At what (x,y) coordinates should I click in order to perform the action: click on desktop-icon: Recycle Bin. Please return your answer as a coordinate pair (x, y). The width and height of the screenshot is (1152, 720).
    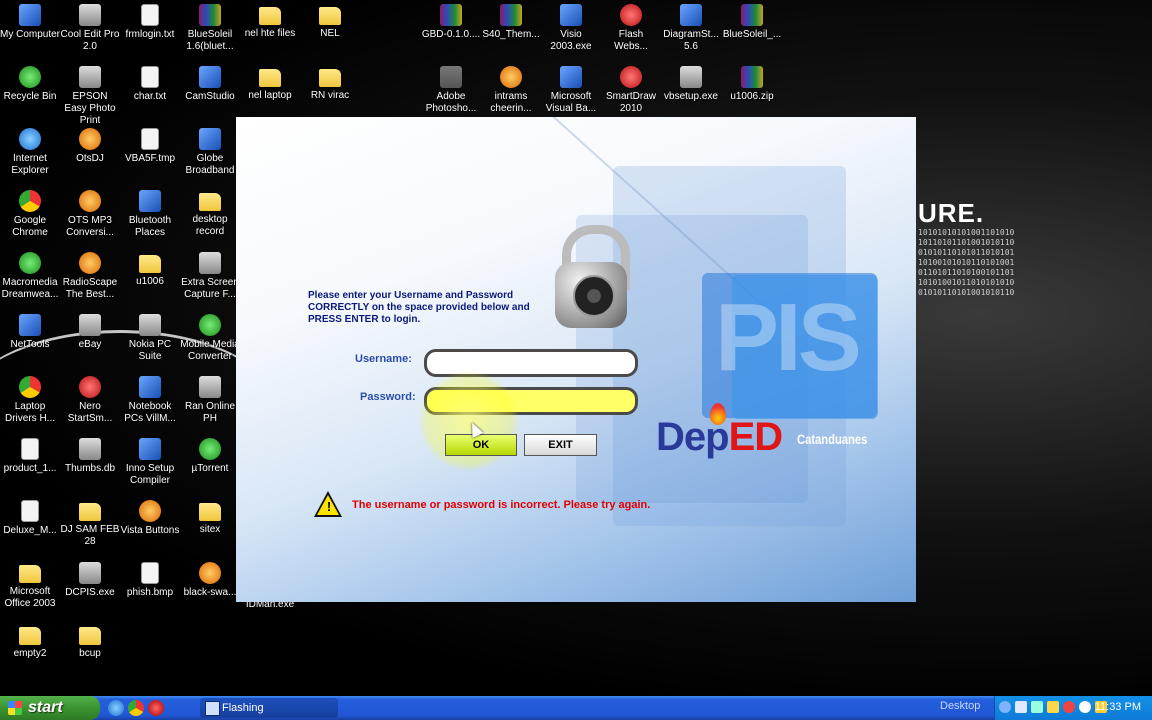
    Looking at the image, I should click on (30, 83).